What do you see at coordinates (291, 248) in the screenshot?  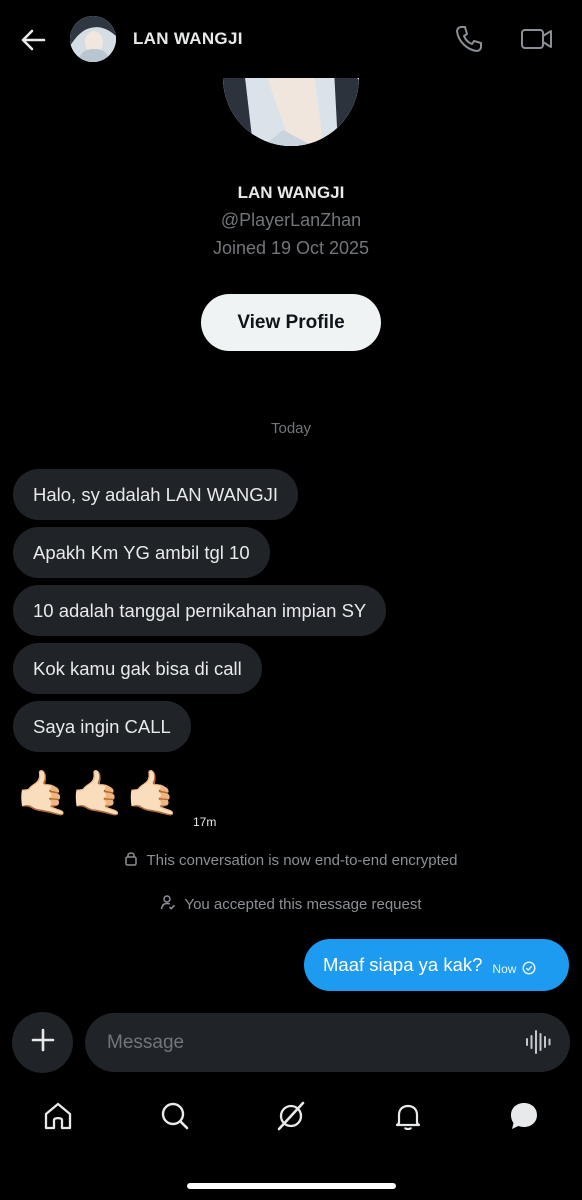 I see `profile-joined-date: Joined 19 Oct 2025` at bounding box center [291, 248].